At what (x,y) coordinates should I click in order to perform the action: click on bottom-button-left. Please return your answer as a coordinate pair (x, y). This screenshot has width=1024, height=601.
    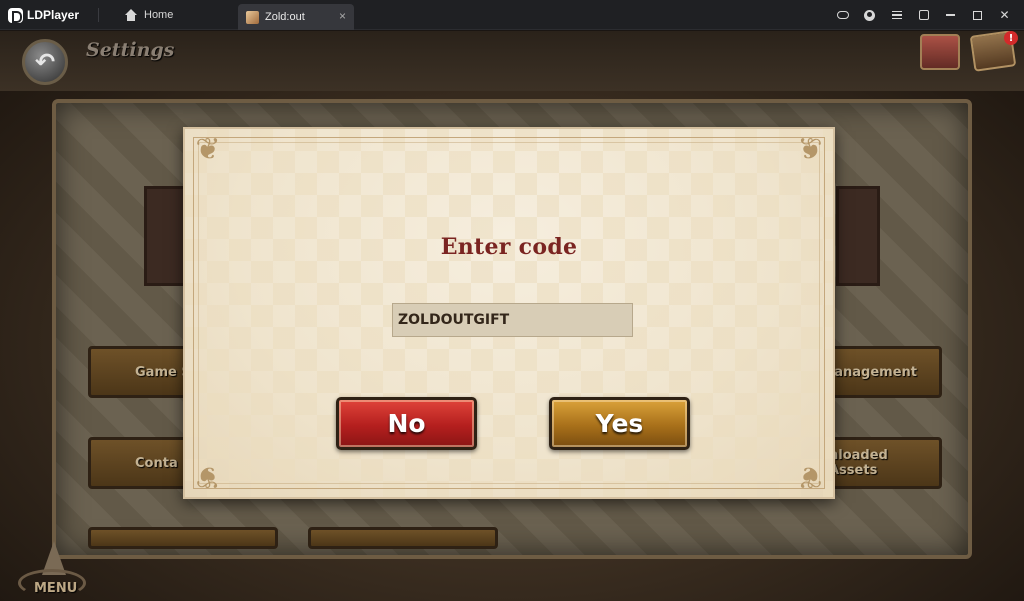
    Looking at the image, I should click on (183, 538).